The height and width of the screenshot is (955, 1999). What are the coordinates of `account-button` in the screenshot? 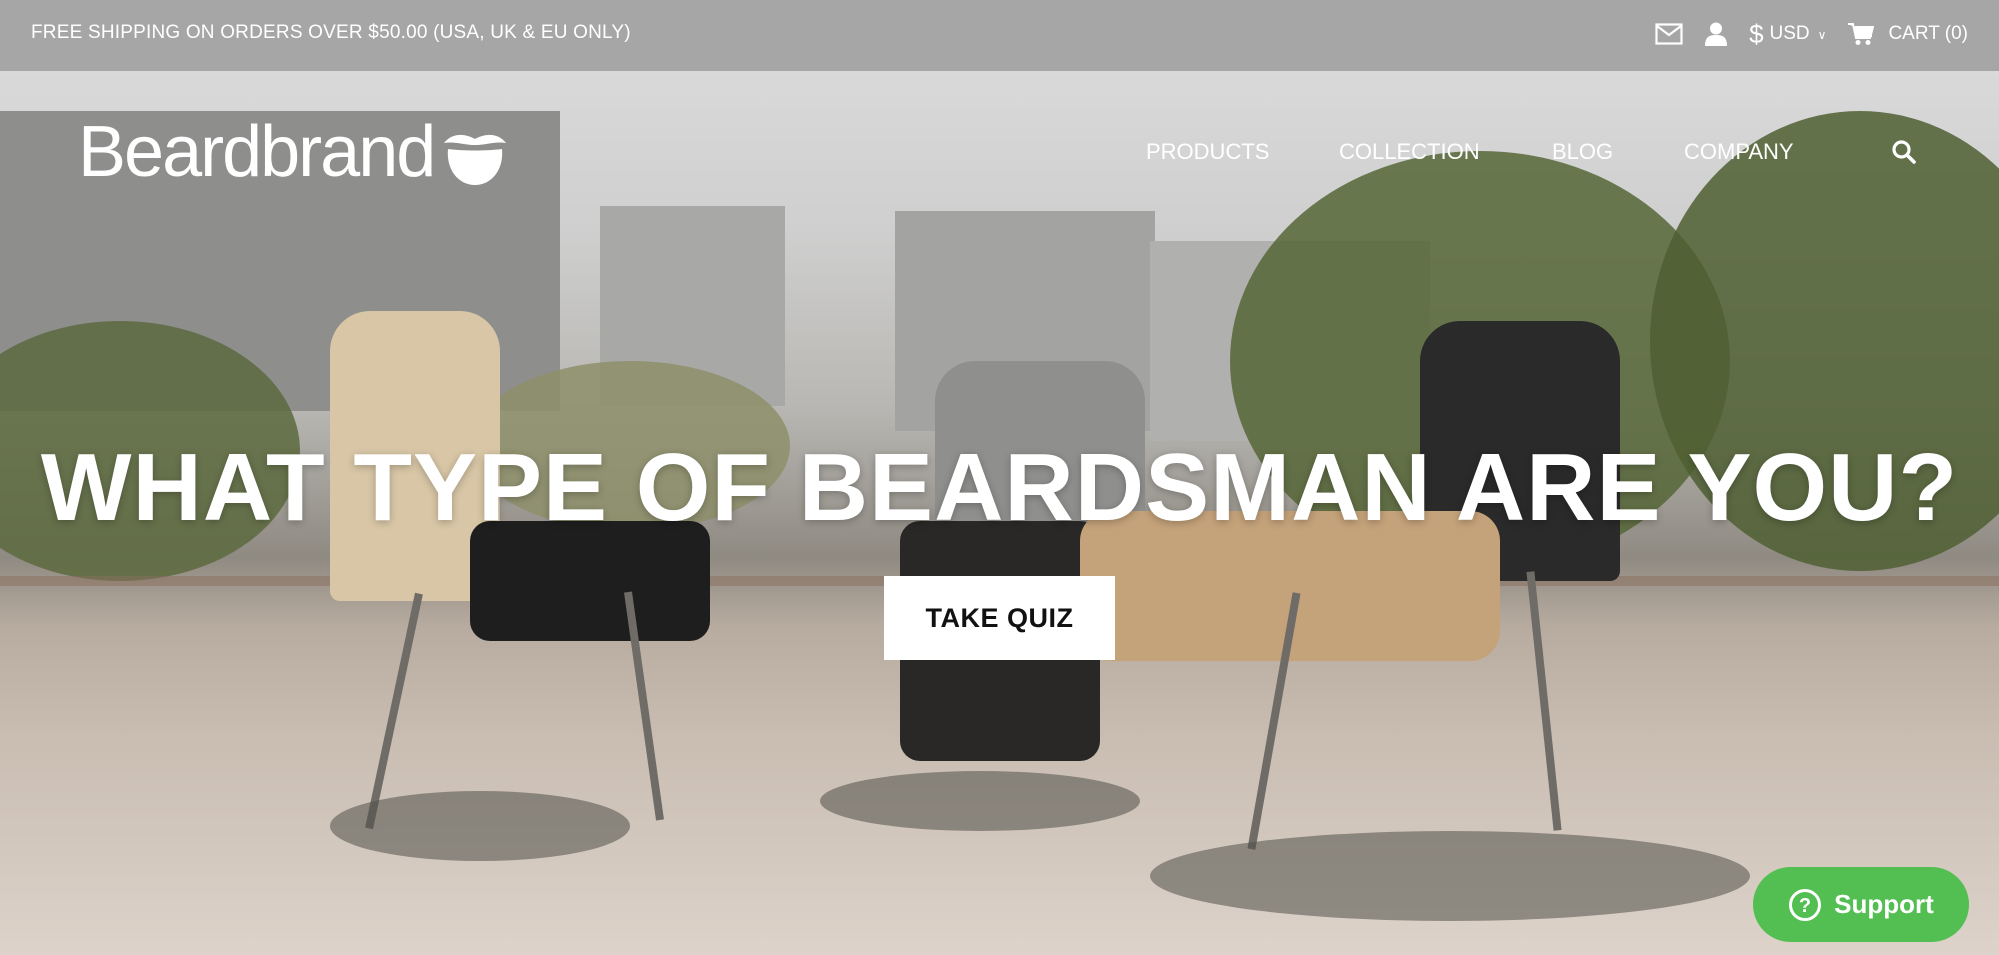 It's located at (1716, 34).